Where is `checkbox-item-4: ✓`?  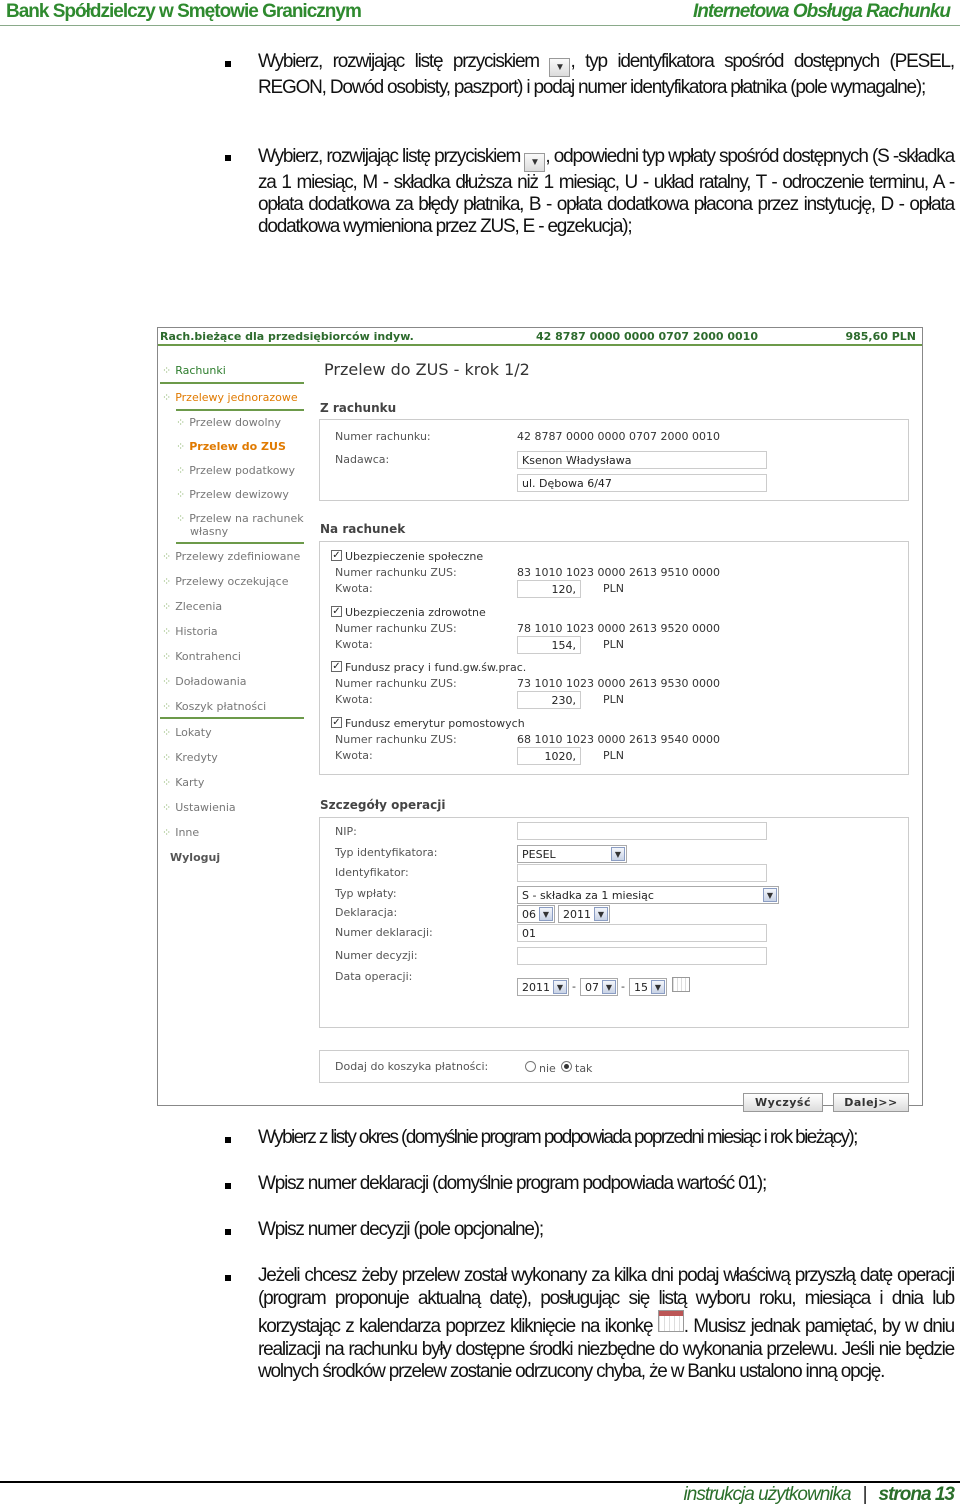
checkbox-item-4: ✓ is located at coordinates (336, 722).